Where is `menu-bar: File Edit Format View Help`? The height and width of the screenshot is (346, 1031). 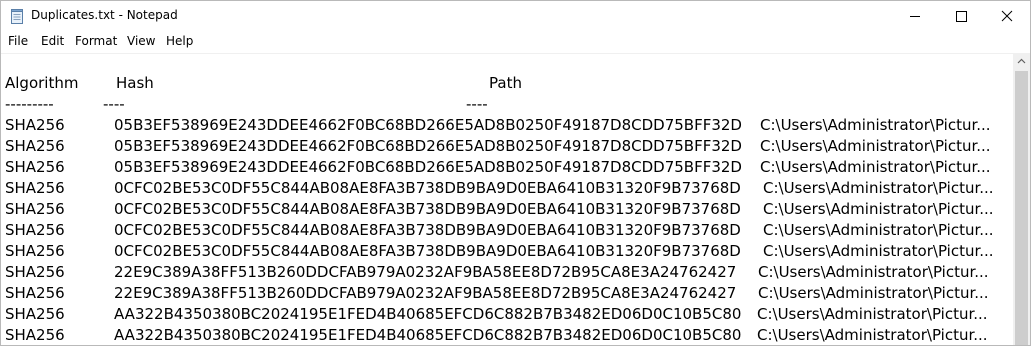
menu-bar: File Edit Format View Help is located at coordinates (515, 42).